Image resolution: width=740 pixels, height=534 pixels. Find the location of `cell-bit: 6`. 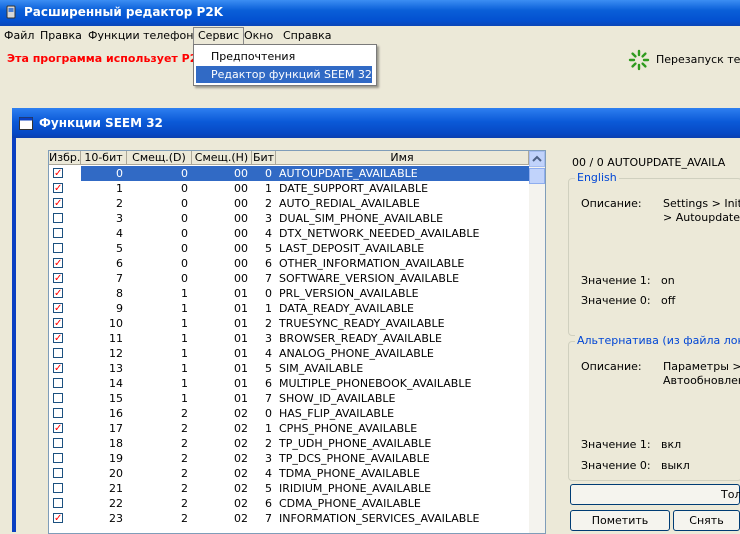

cell-bit: 6 is located at coordinates (268, 263).